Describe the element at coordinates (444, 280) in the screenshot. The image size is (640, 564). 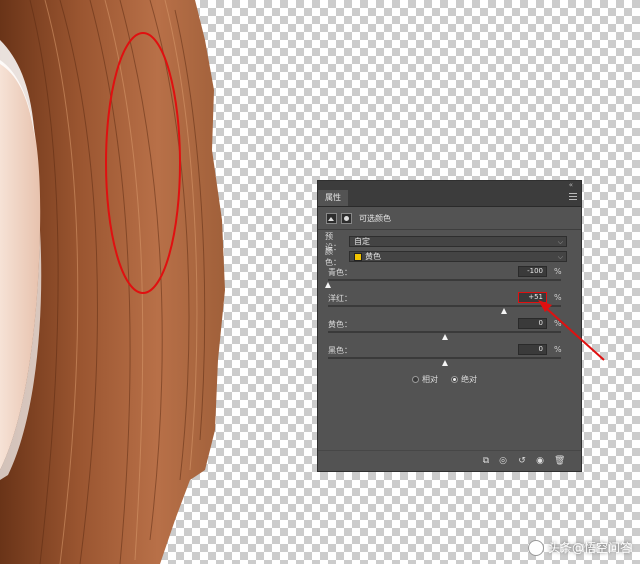
I see `cyan-slider-track` at that location.